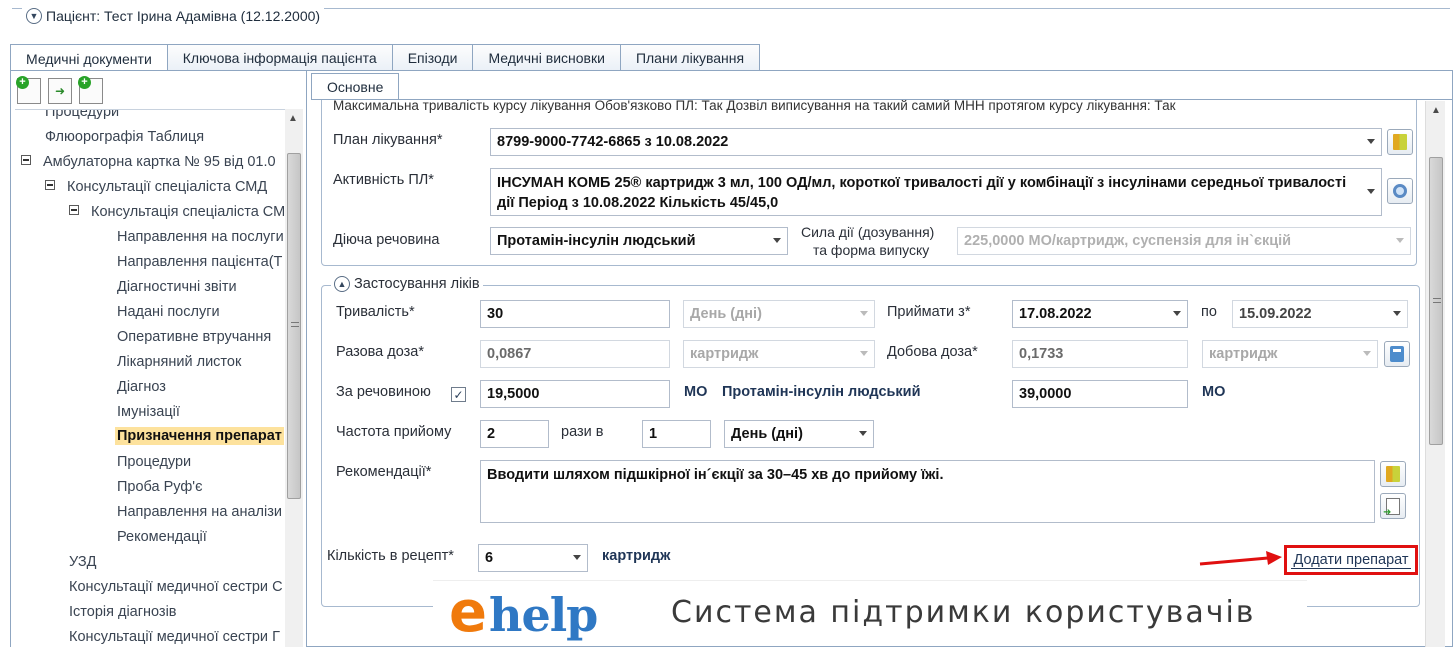  Describe the element at coordinates (88, 58) in the screenshot. I see `tab-medical-documents: Медичні документи` at that location.